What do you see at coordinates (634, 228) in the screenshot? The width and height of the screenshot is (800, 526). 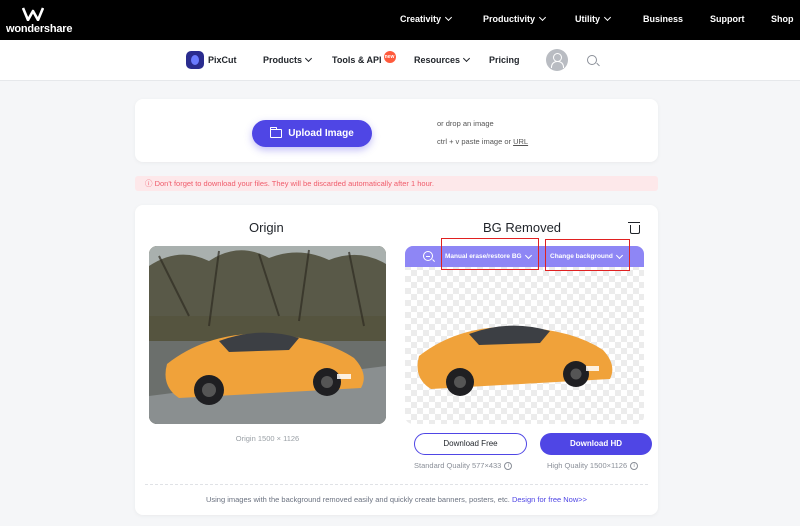 I see `trash-icon` at bounding box center [634, 228].